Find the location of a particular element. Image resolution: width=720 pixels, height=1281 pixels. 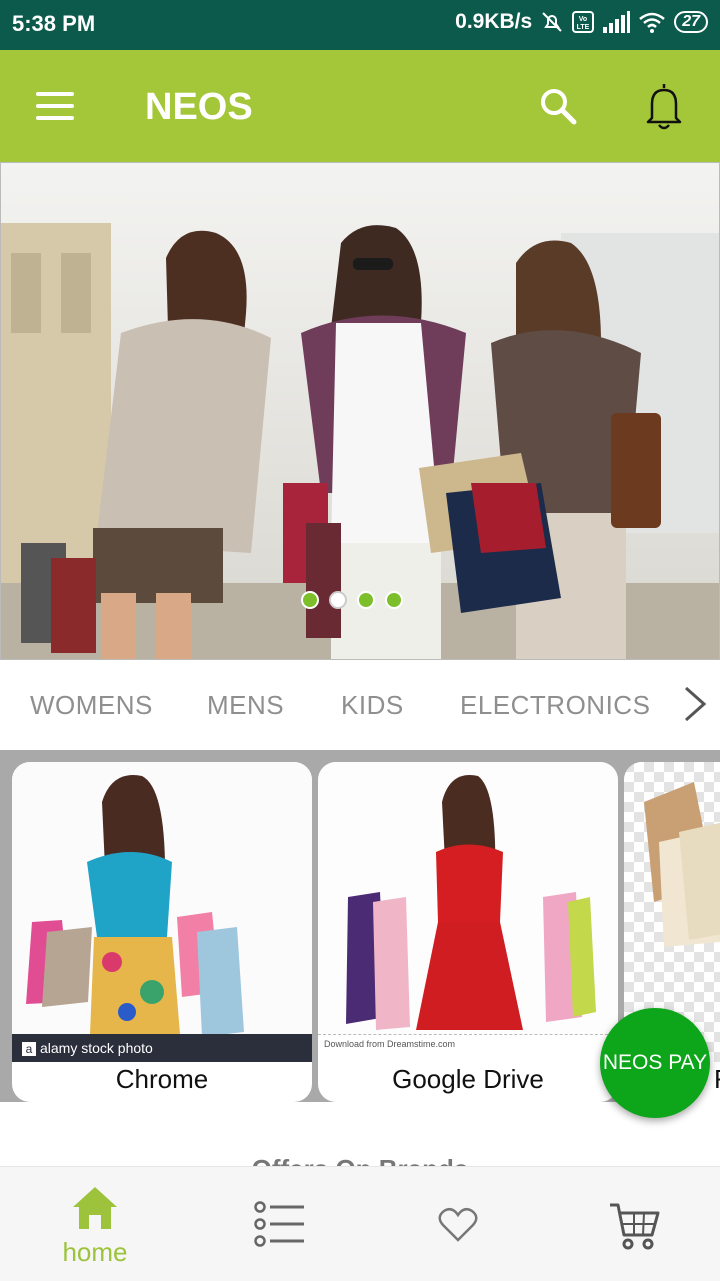

heart-icon is located at coordinates (458, 1224).